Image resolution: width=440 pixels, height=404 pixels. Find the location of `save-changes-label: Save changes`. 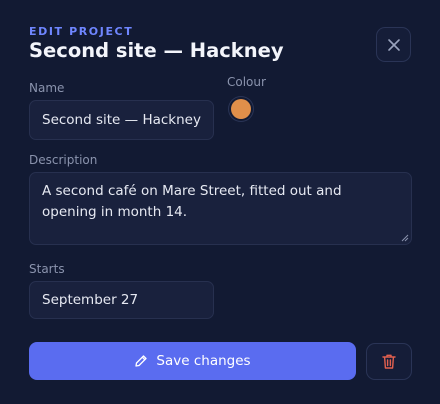

save-changes-label: Save changes is located at coordinates (203, 361).